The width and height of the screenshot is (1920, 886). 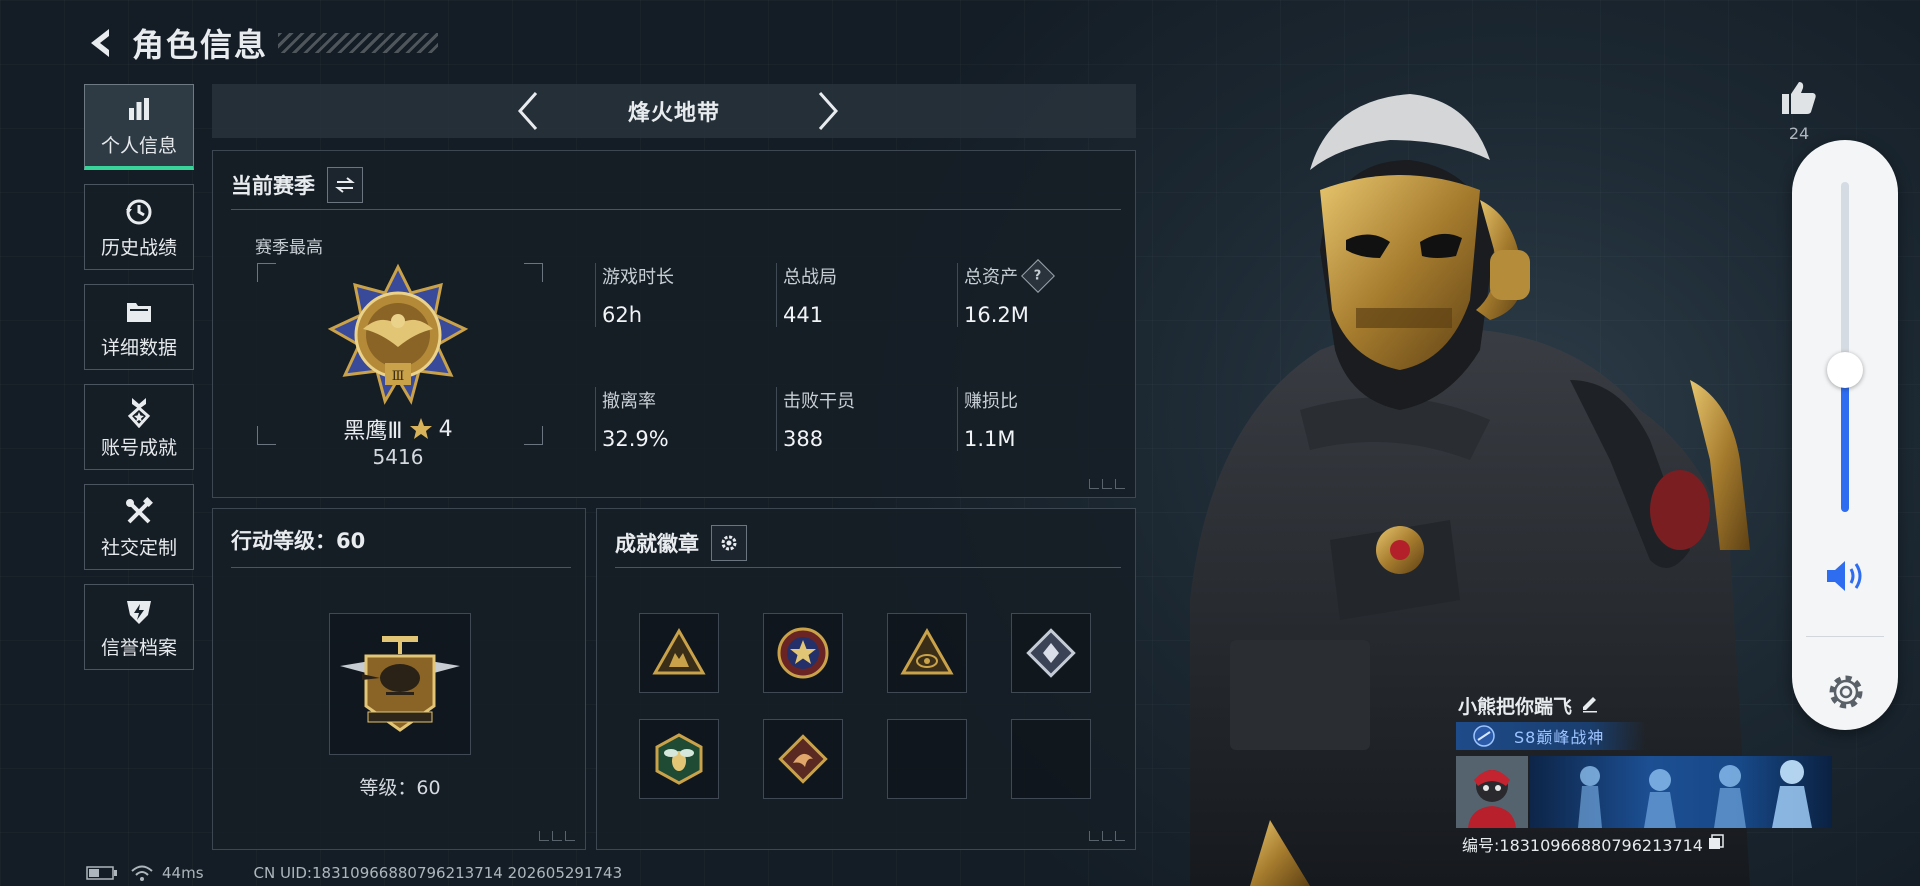 I want to click on stat-value: 1.1M, so click(x=990, y=439).